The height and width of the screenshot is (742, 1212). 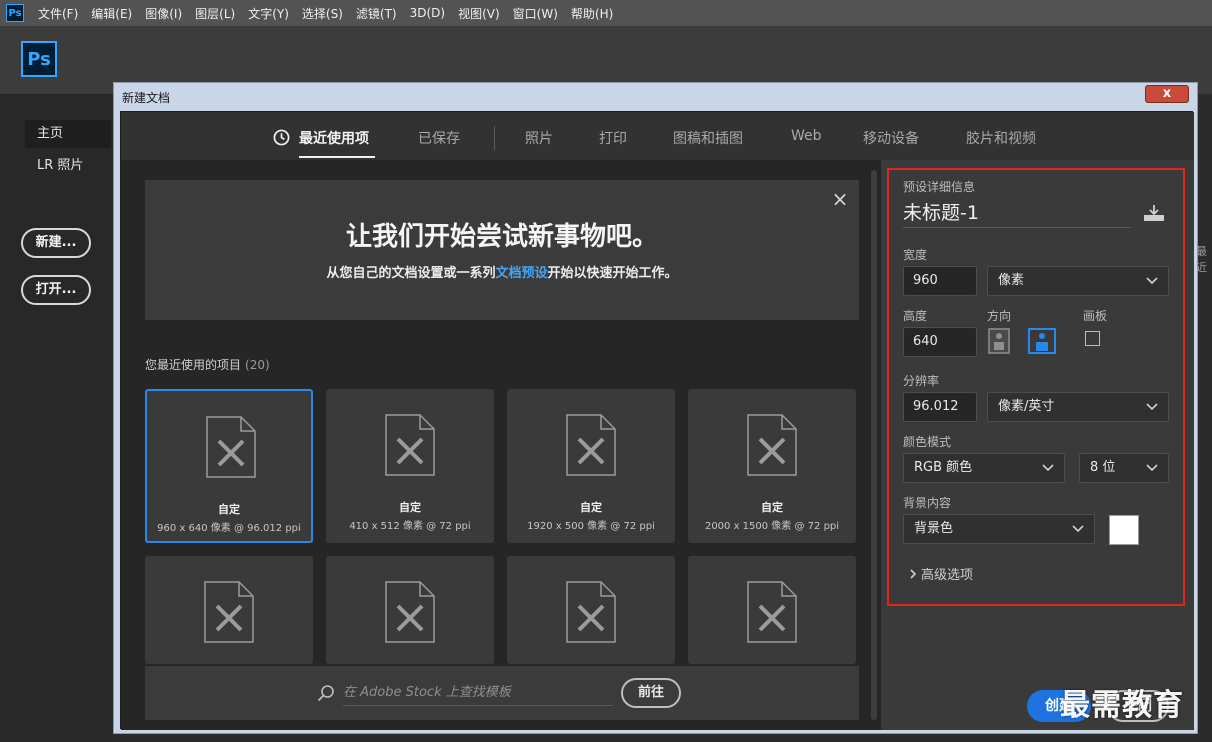 I want to click on menu-filter: 滤镜(T), so click(x=376, y=13).